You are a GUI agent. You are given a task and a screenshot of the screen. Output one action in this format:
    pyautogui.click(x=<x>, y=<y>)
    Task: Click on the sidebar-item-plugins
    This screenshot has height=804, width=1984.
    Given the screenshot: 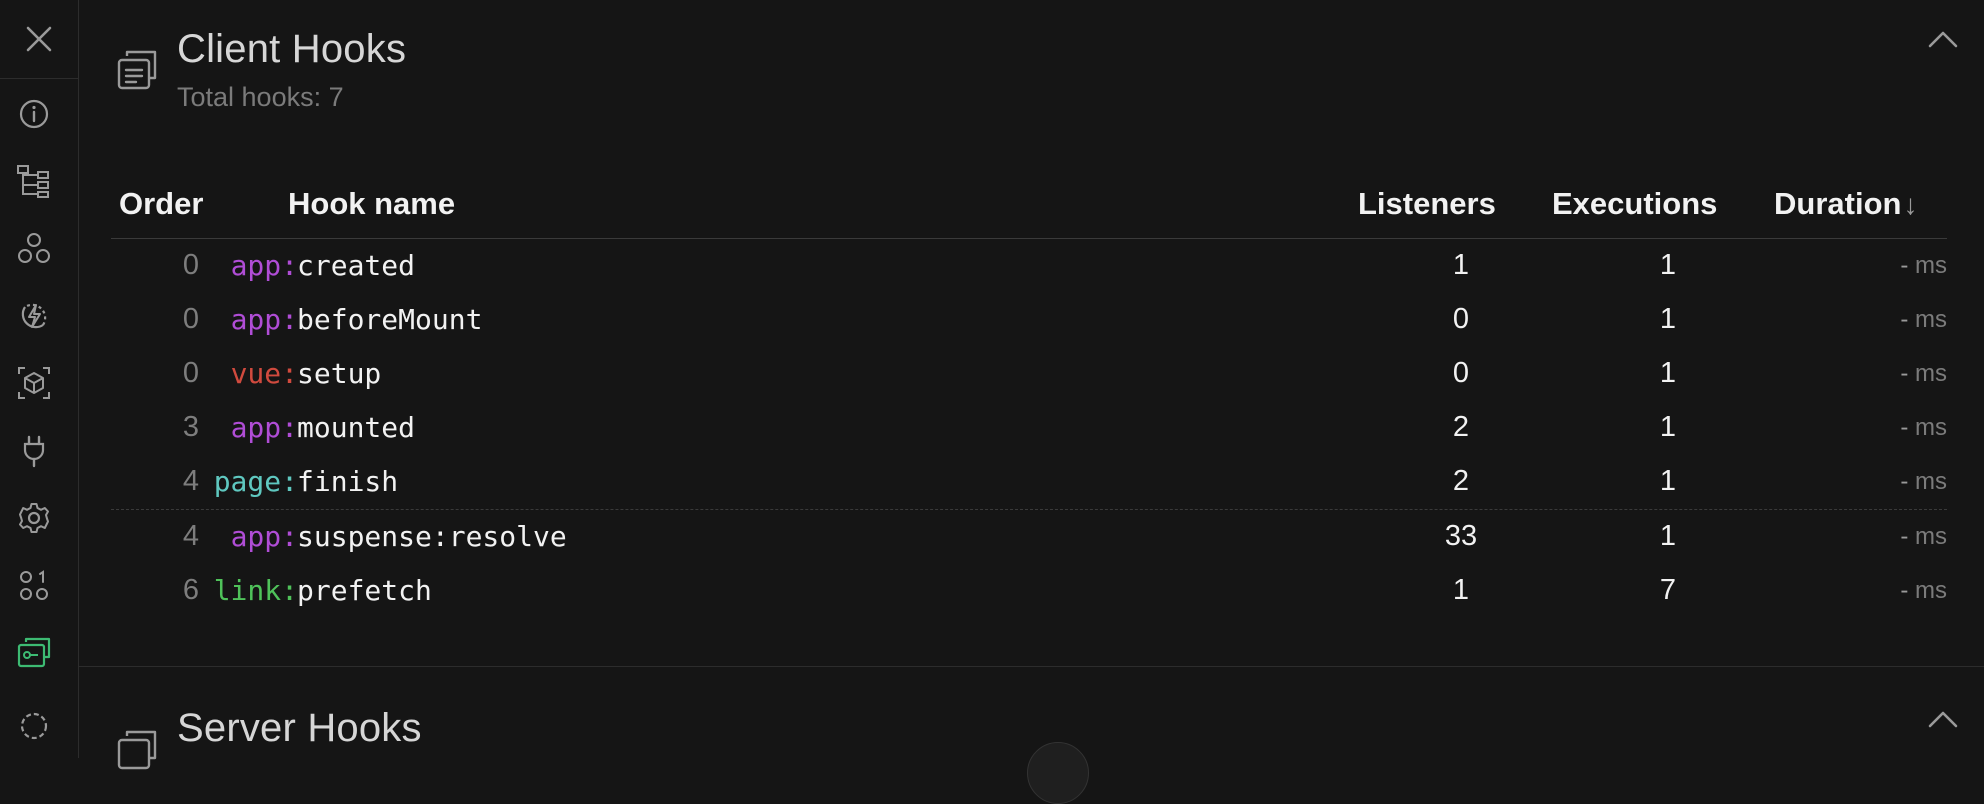 What is the action you would take?
    pyautogui.click(x=34, y=451)
    